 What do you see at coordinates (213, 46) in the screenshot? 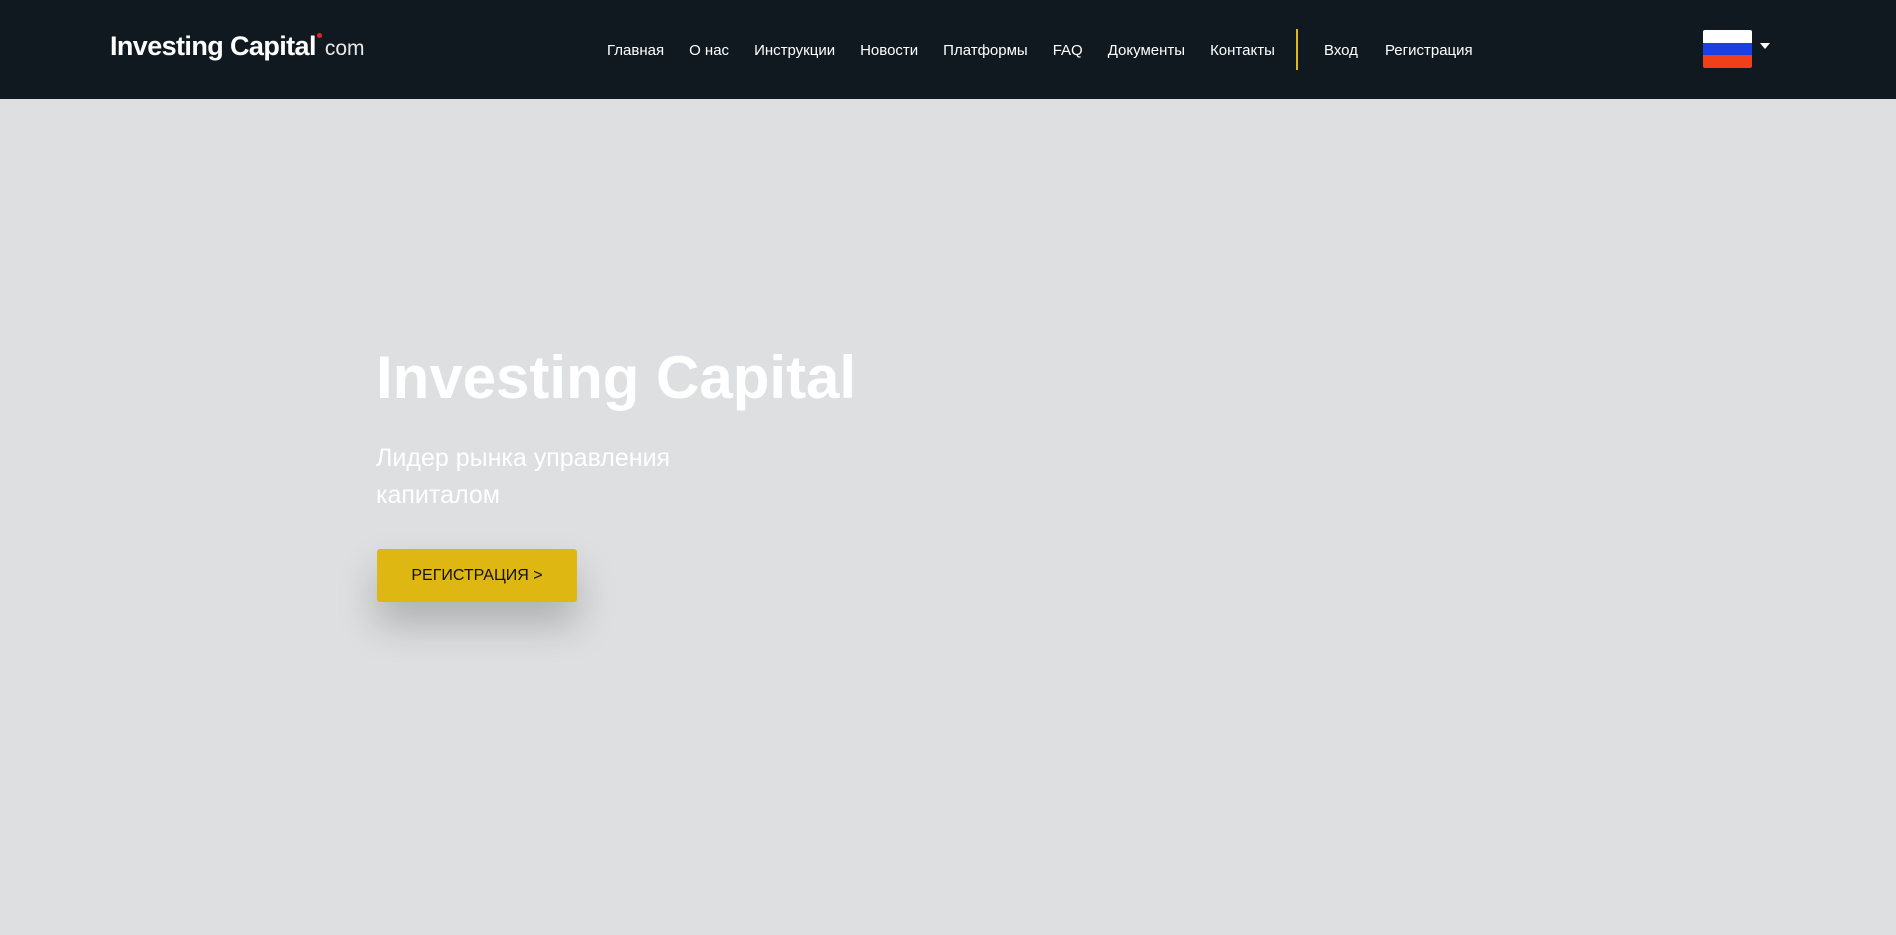
I see `logo-wordmark: Investing Capital` at bounding box center [213, 46].